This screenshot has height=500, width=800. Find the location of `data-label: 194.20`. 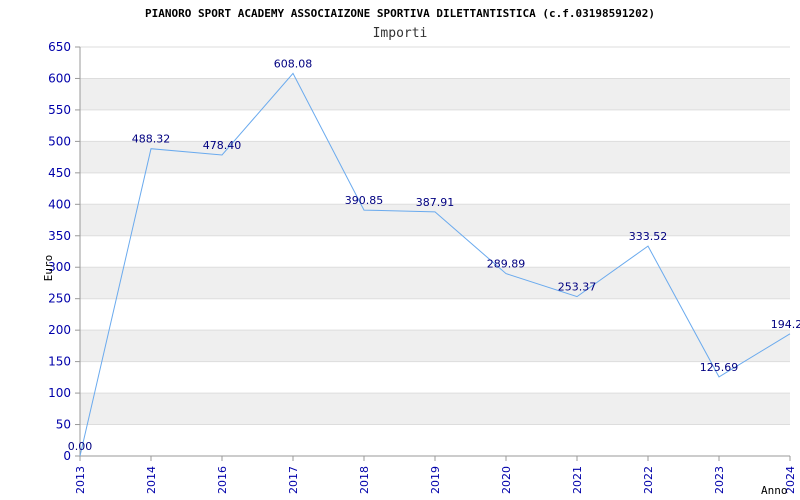

data-label: 194.20 is located at coordinates (785, 324).